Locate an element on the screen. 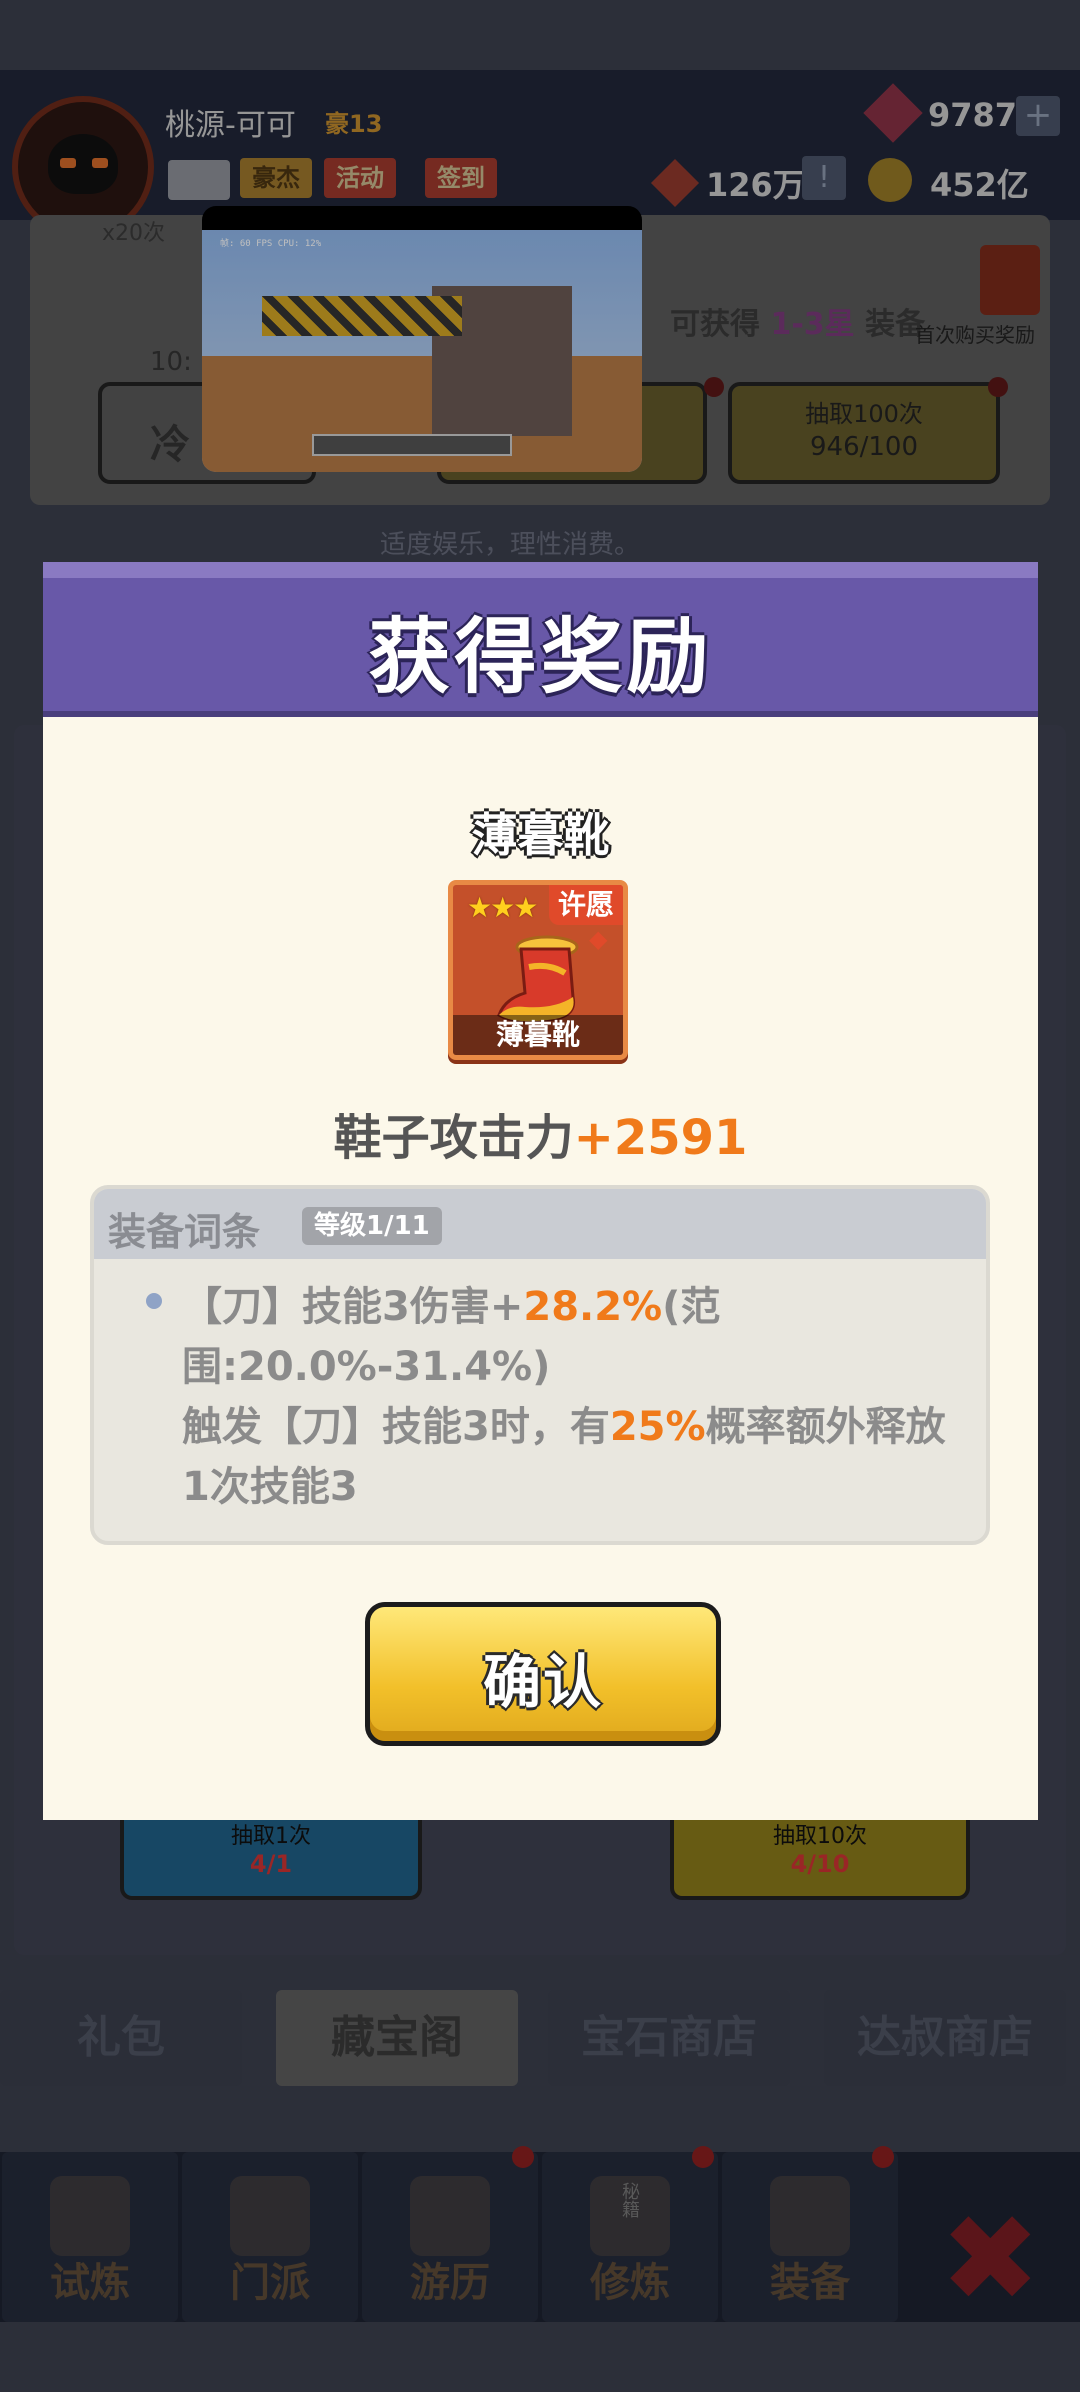 The image size is (1080, 2392). item-name: 薄暮靴 is located at coordinates (540, 835).